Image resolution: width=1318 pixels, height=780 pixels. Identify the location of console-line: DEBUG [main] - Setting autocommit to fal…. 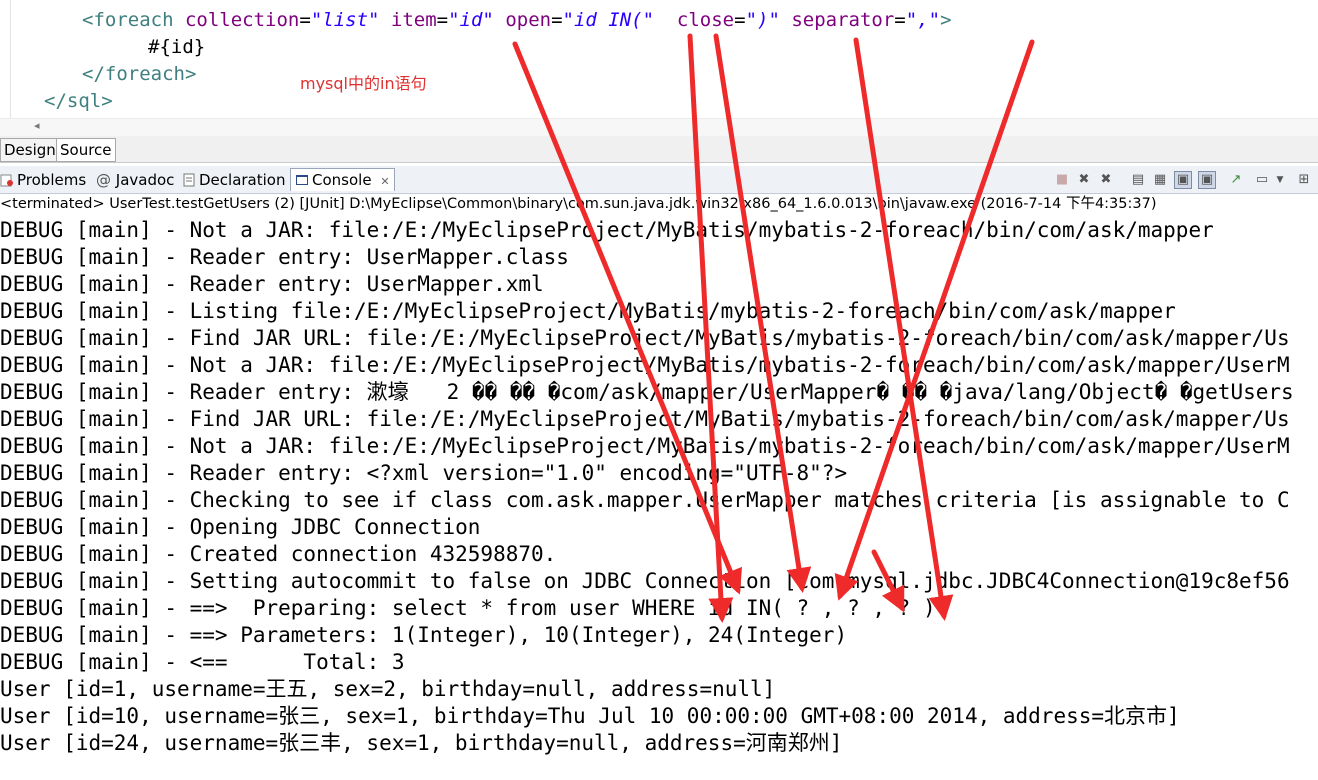
(645, 581).